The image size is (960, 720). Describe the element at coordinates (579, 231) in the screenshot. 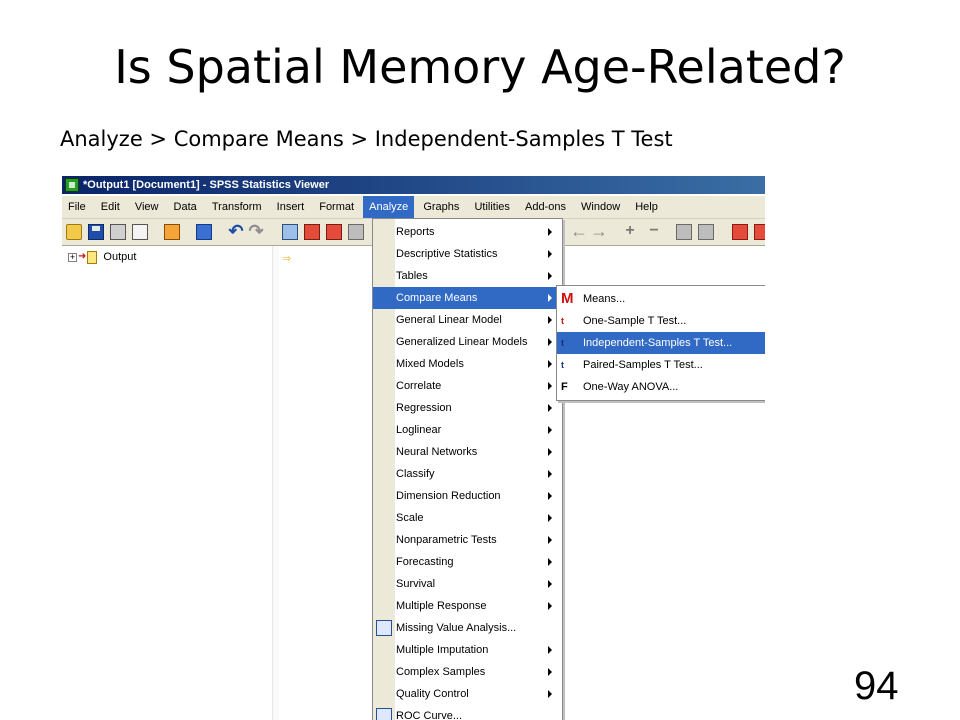

I see `promote-icon: ←` at that location.